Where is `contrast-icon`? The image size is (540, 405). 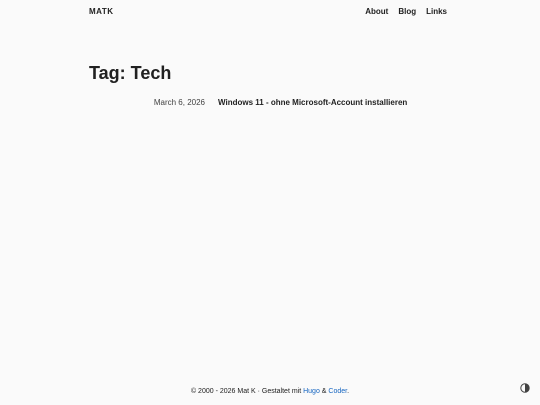
contrast-icon is located at coordinates (525, 388).